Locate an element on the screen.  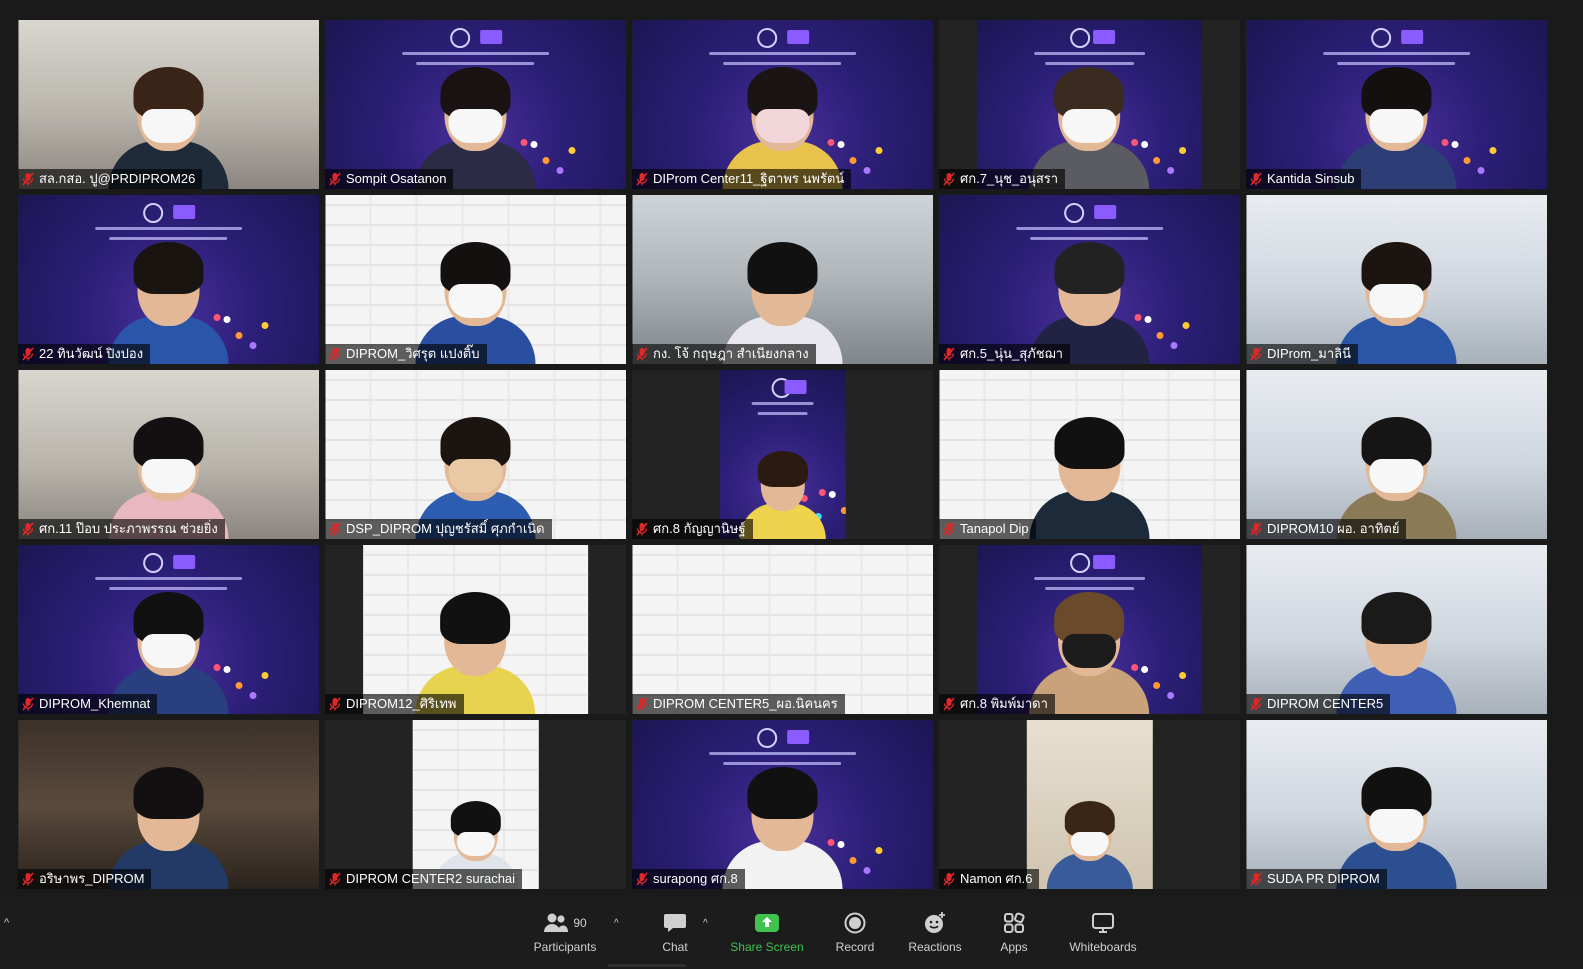
participant-video-tile: อริษาพร_DIPROM is located at coordinates (168, 804).